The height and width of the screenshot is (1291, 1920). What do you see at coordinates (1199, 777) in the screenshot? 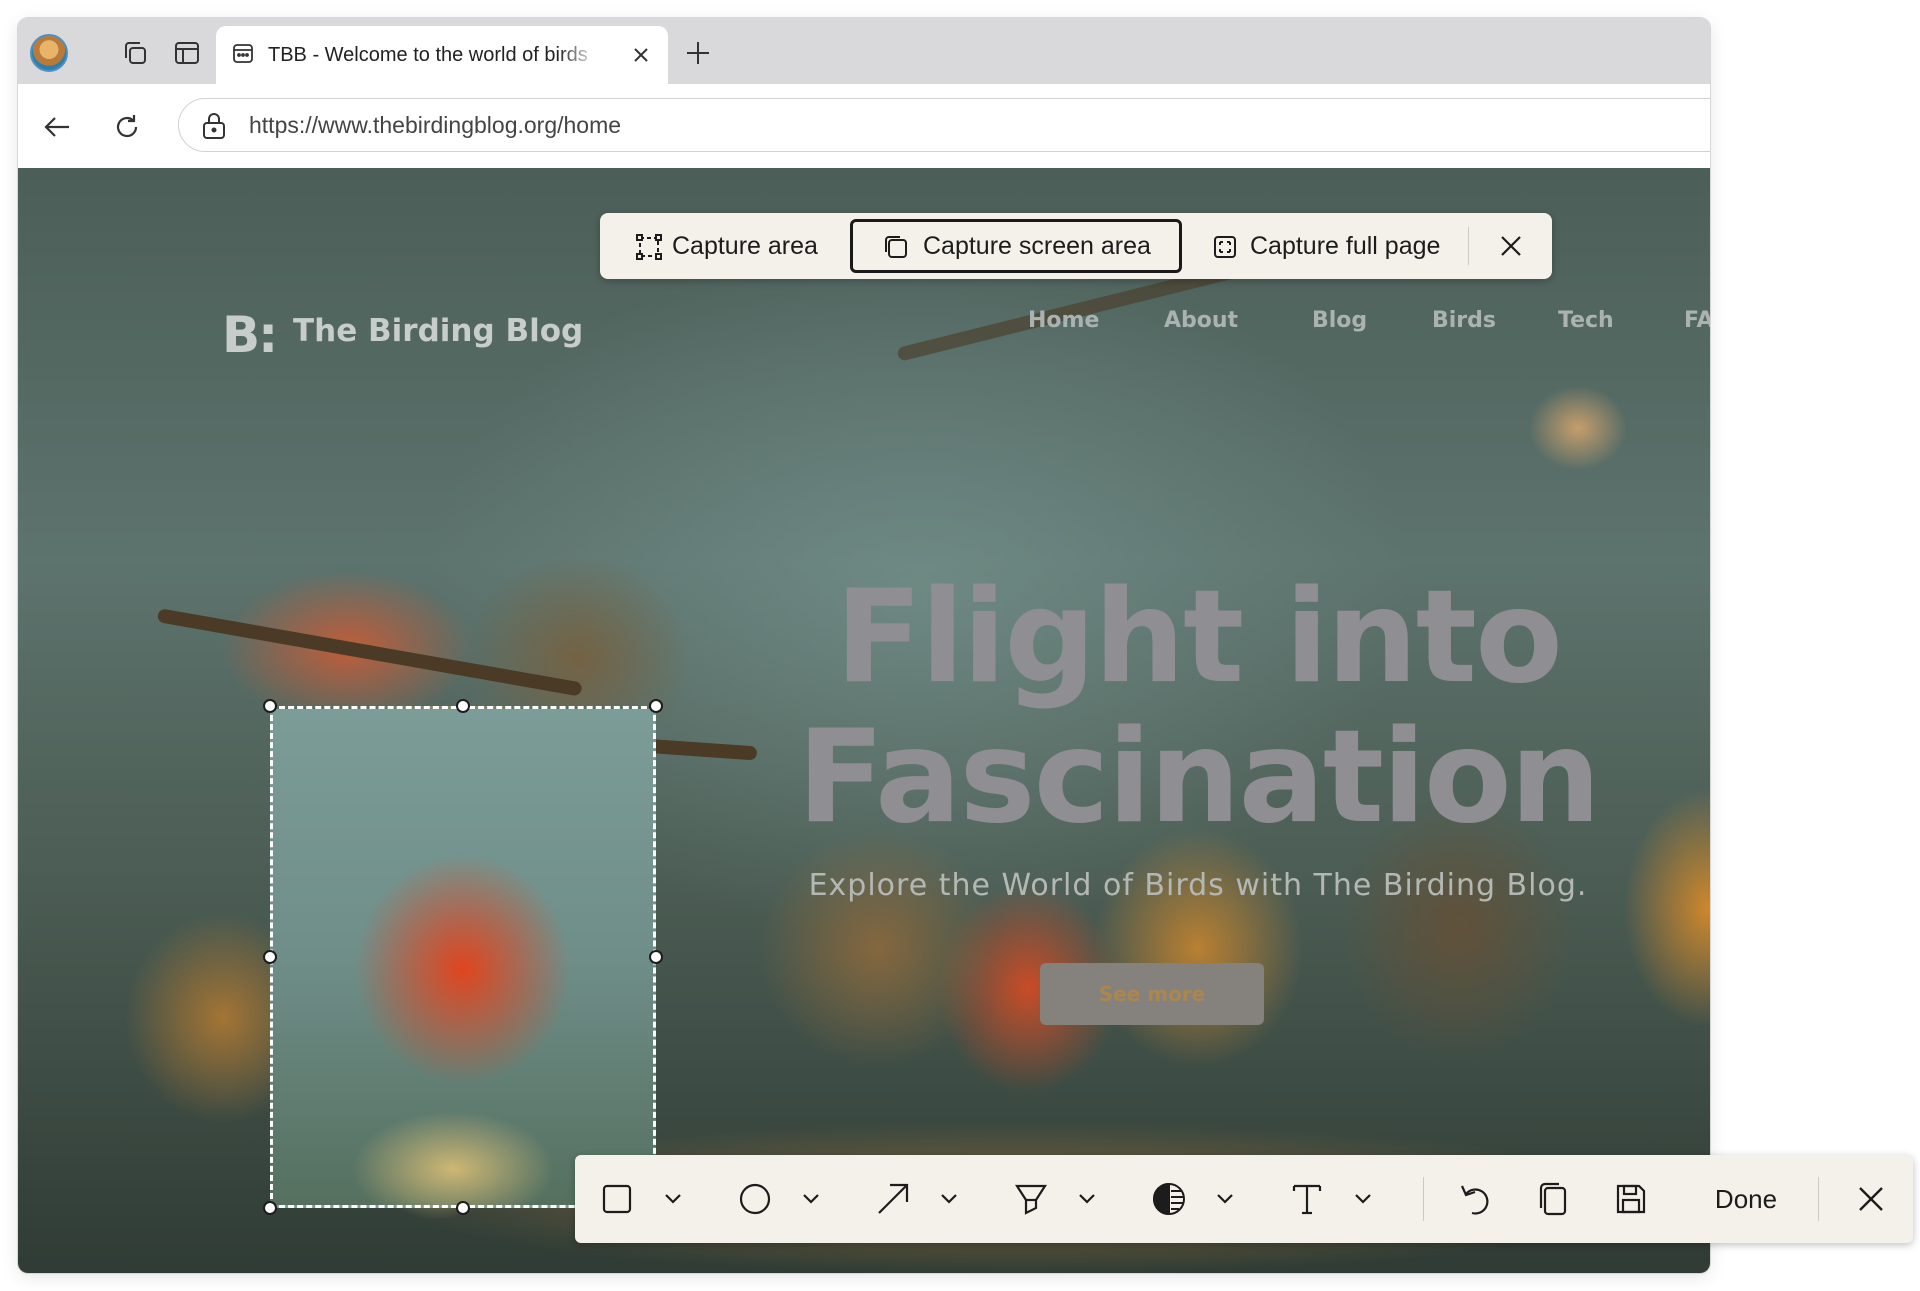
I see `hero-title-line2: Fascination` at bounding box center [1199, 777].